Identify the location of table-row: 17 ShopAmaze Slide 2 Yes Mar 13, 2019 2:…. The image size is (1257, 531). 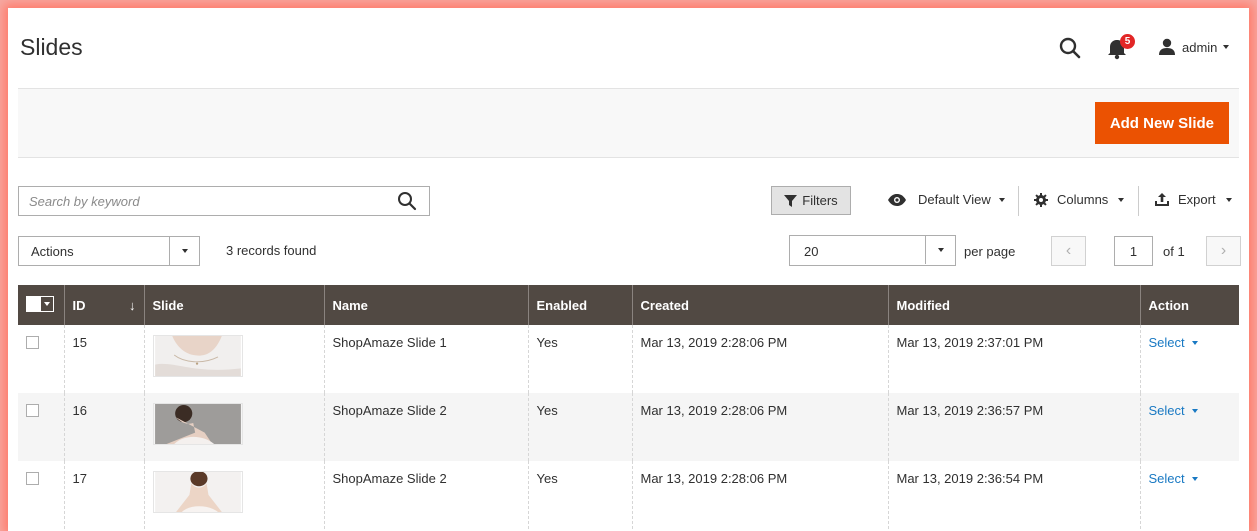
(628, 495).